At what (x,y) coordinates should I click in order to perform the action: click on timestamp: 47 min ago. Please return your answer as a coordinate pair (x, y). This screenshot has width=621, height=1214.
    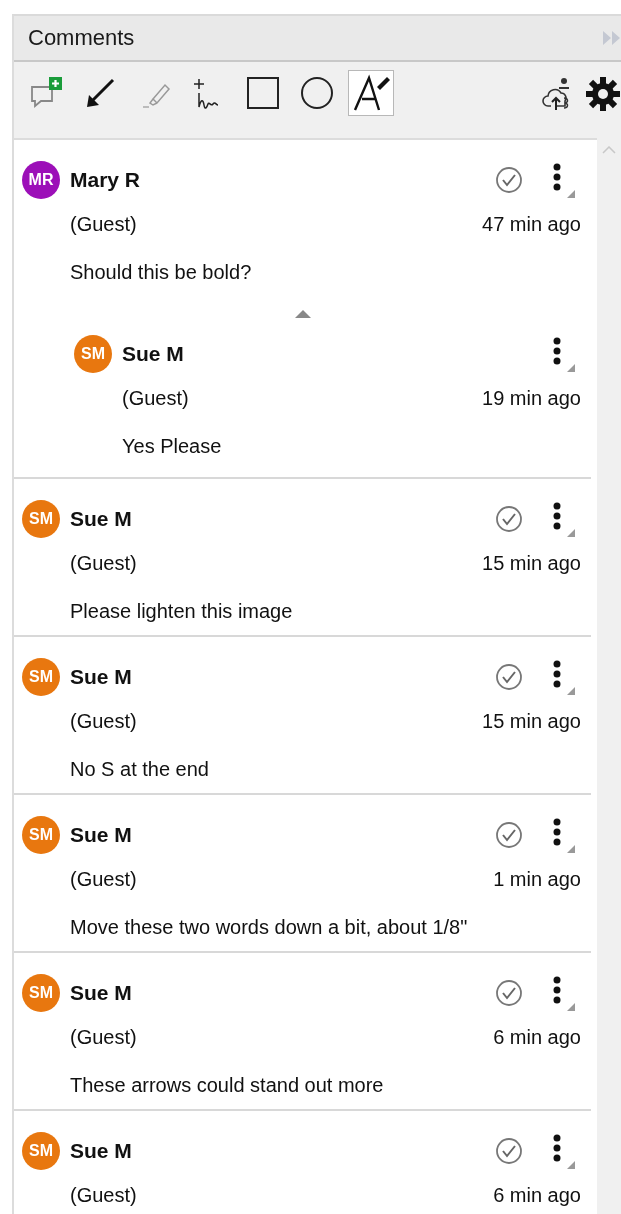
    Looking at the image, I should click on (531, 224).